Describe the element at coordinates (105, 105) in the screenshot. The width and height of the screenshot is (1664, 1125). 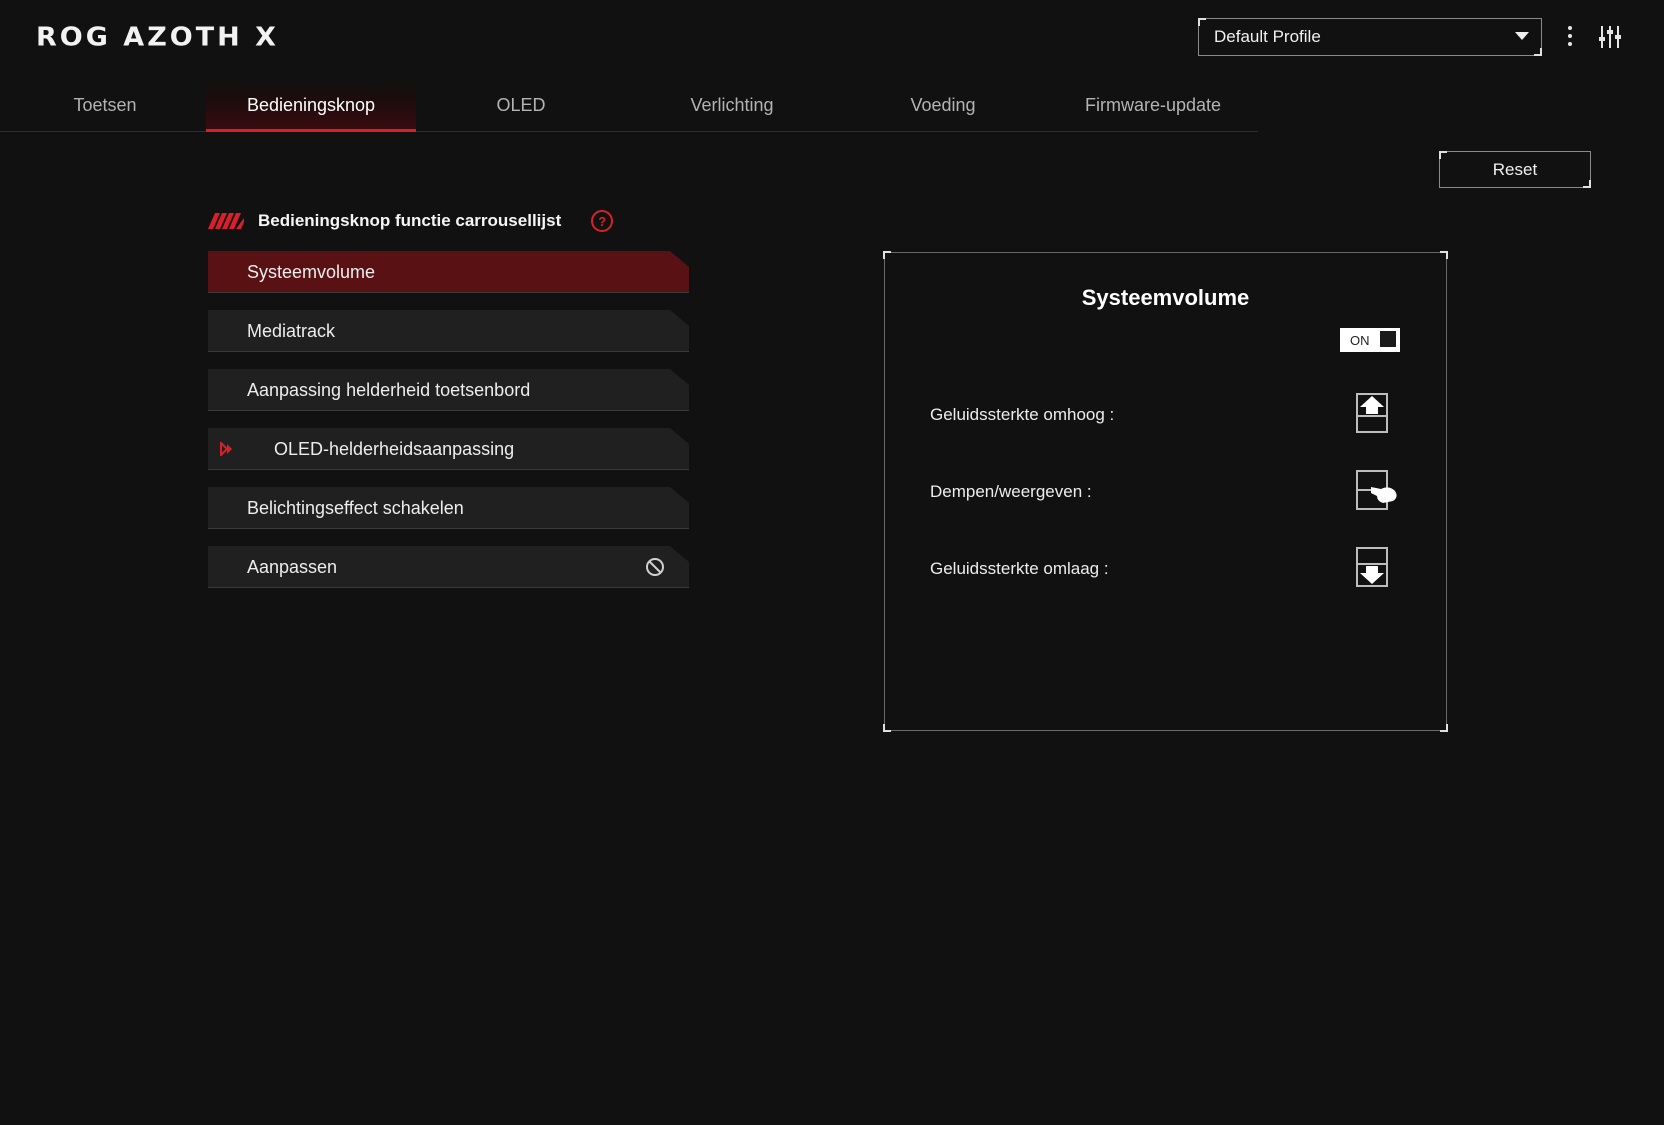
I see `tab-toetsen: Toetsen` at that location.